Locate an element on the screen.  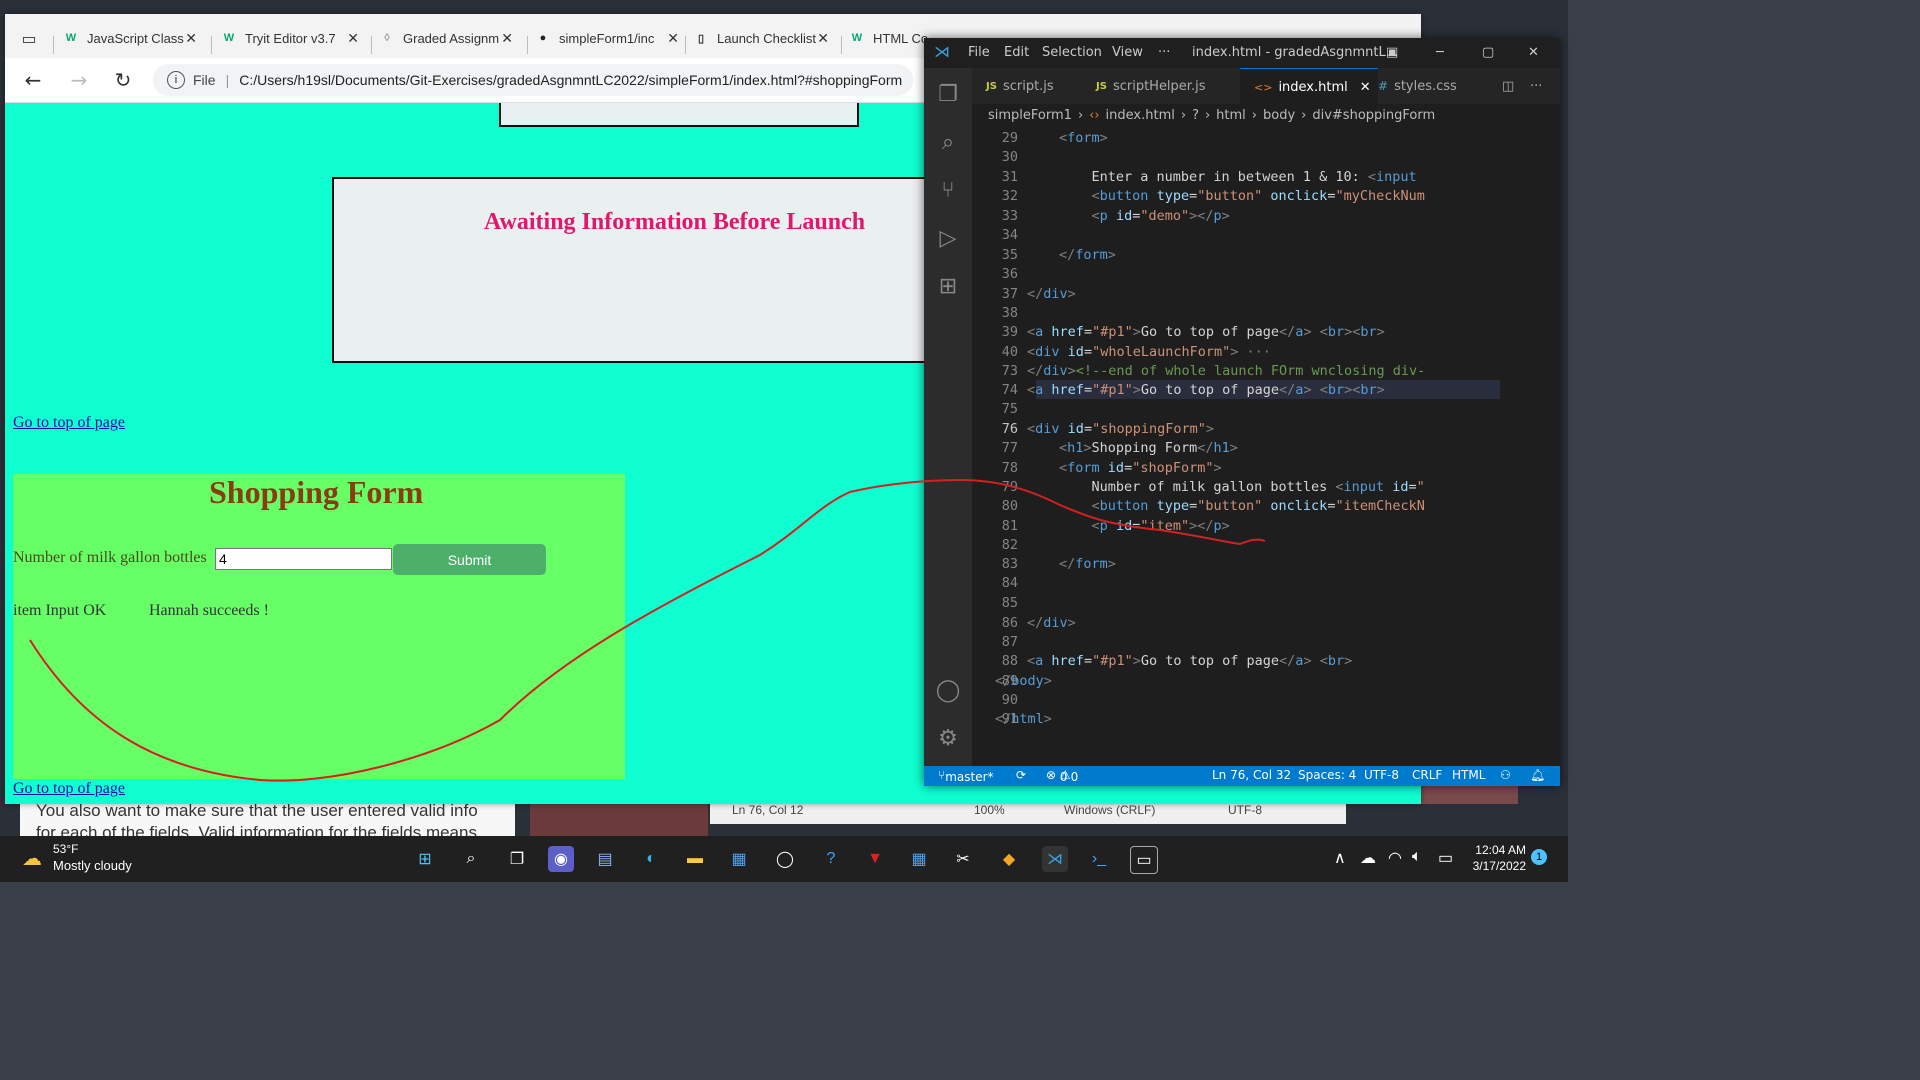
menu-view: View is located at coordinates (1127, 52).